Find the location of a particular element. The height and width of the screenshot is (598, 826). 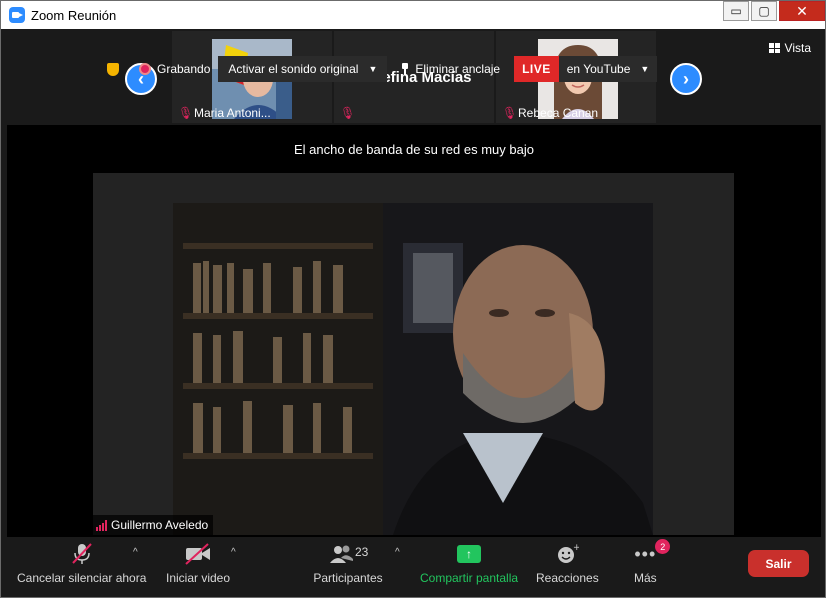

more-label: Más is located at coordinates (645, 578).